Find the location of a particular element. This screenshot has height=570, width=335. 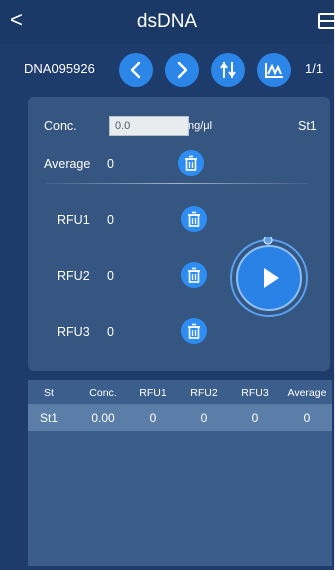

next-button is located at coordinates (182, 70).